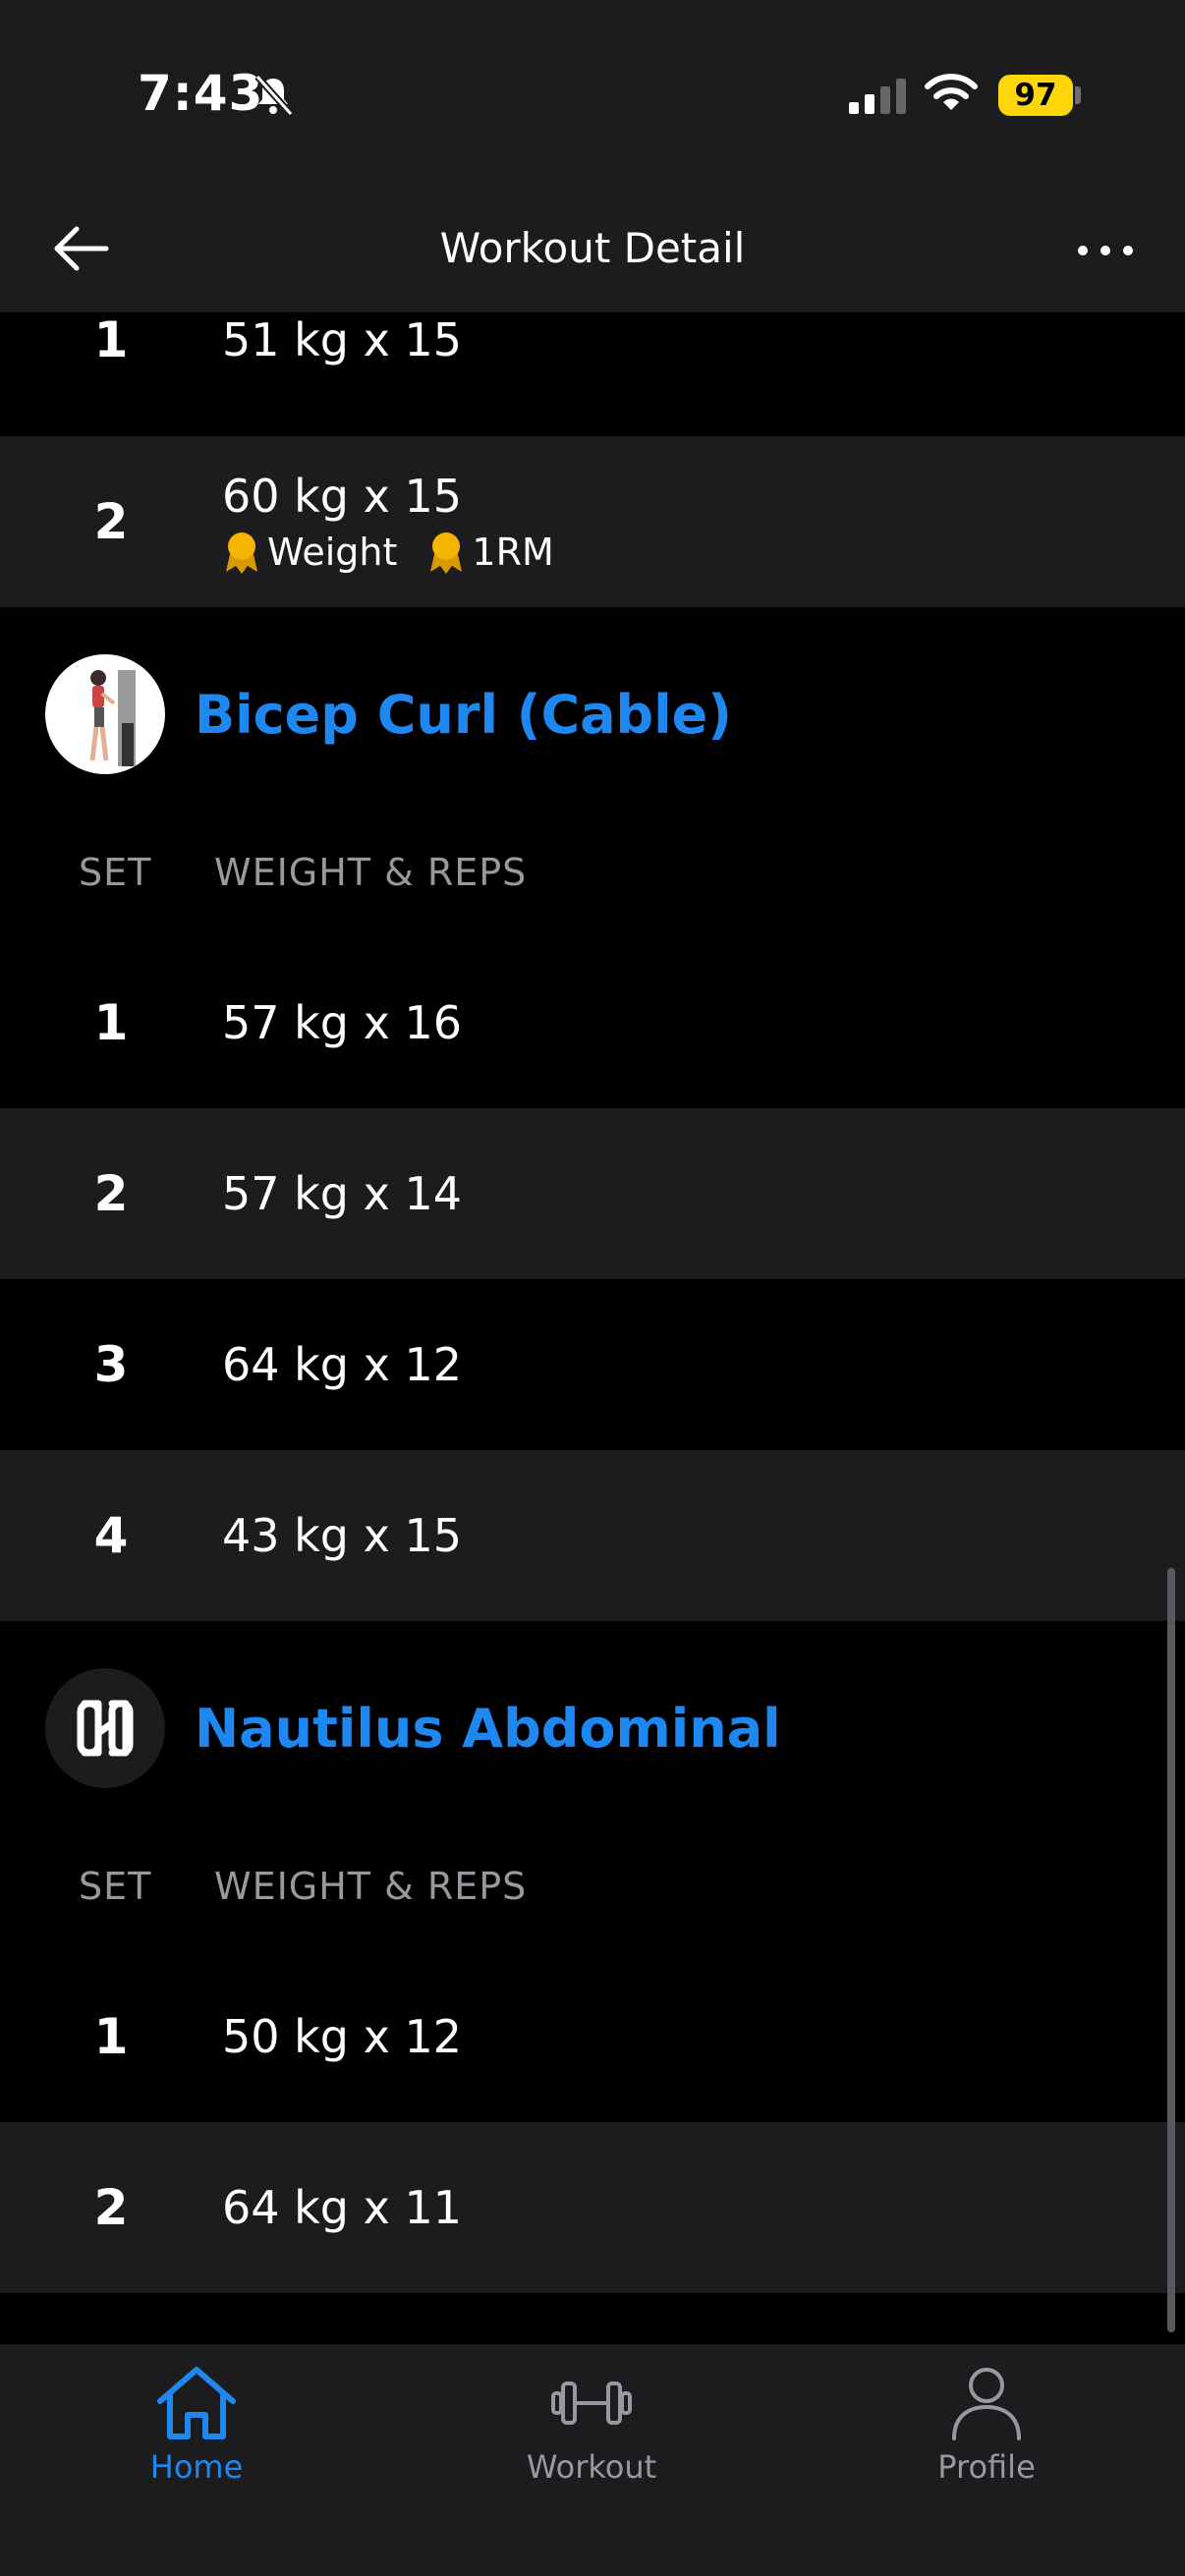  I want to click on battery-icon: 97, so click(1035, 95).